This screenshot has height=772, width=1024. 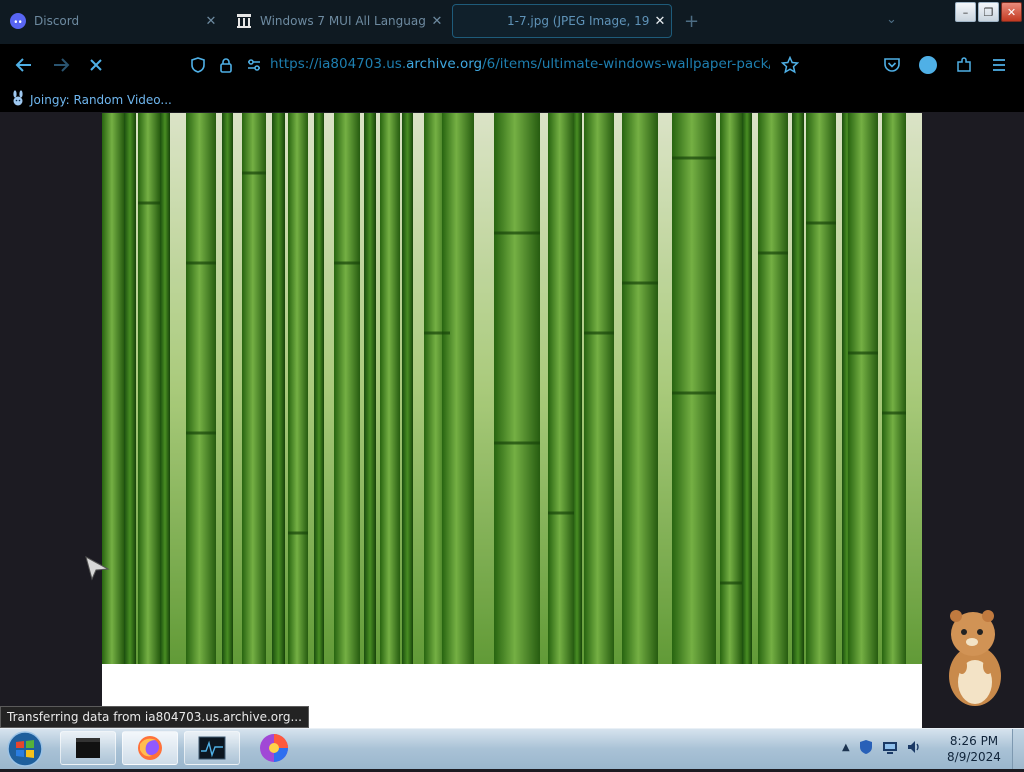 What do you see at coordinates (1018, 749) in the screenshot?
I see `show-desktop-button` at bounding box center [1018, 749].